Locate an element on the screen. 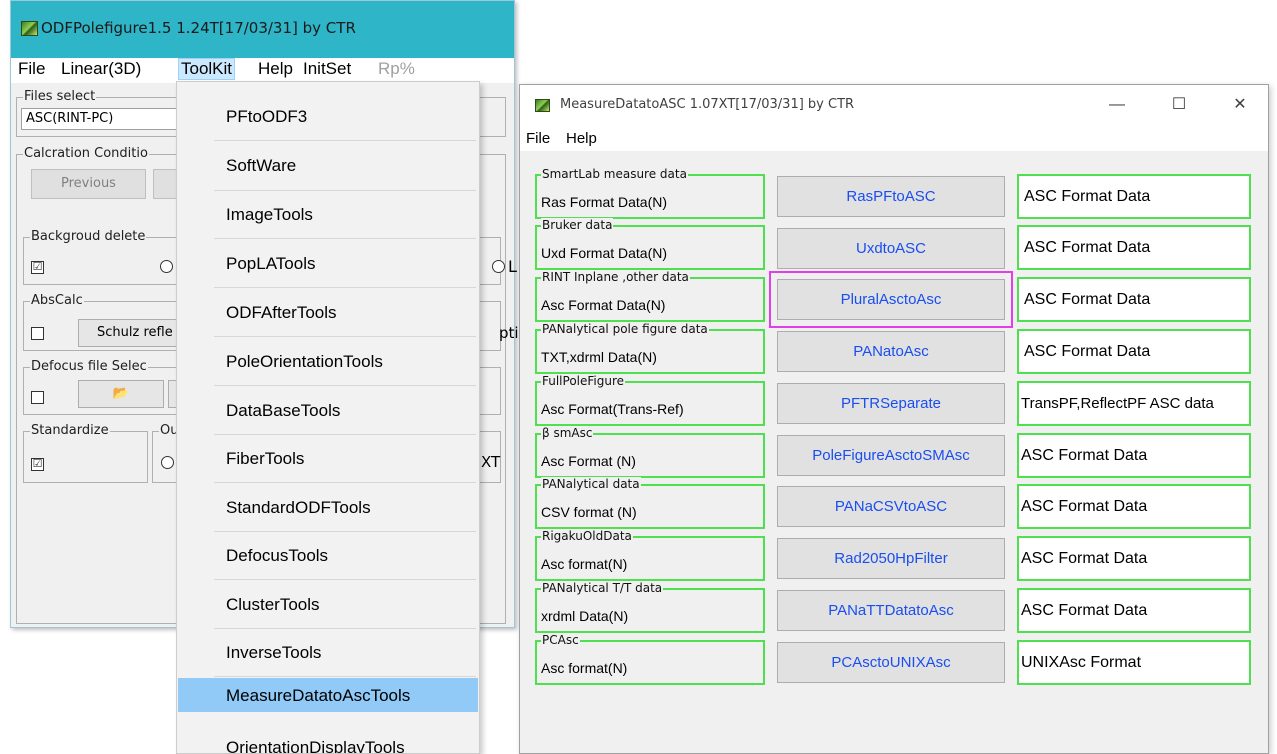 The width and height of the screenshot is (1277, 754). defocus-checkbox is located at coordinates (37, 397).